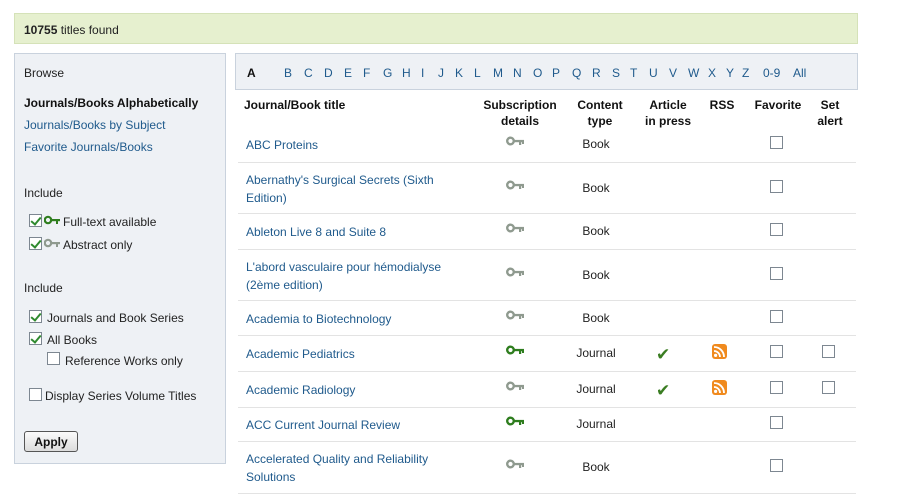 The width and height of the screenshot is (914, 497). I want to click on all-books-checkbox, so click(35, 338).